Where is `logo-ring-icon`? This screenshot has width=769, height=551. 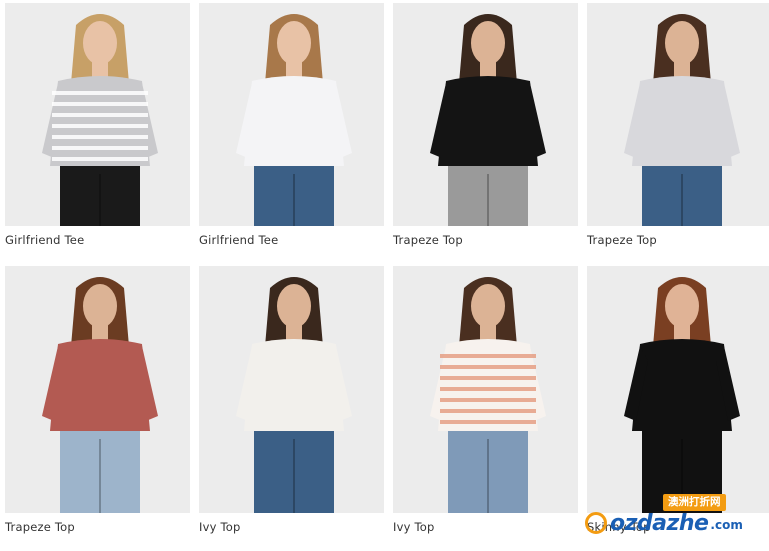
logo-ring-icon is located at coordinates (596, 523).